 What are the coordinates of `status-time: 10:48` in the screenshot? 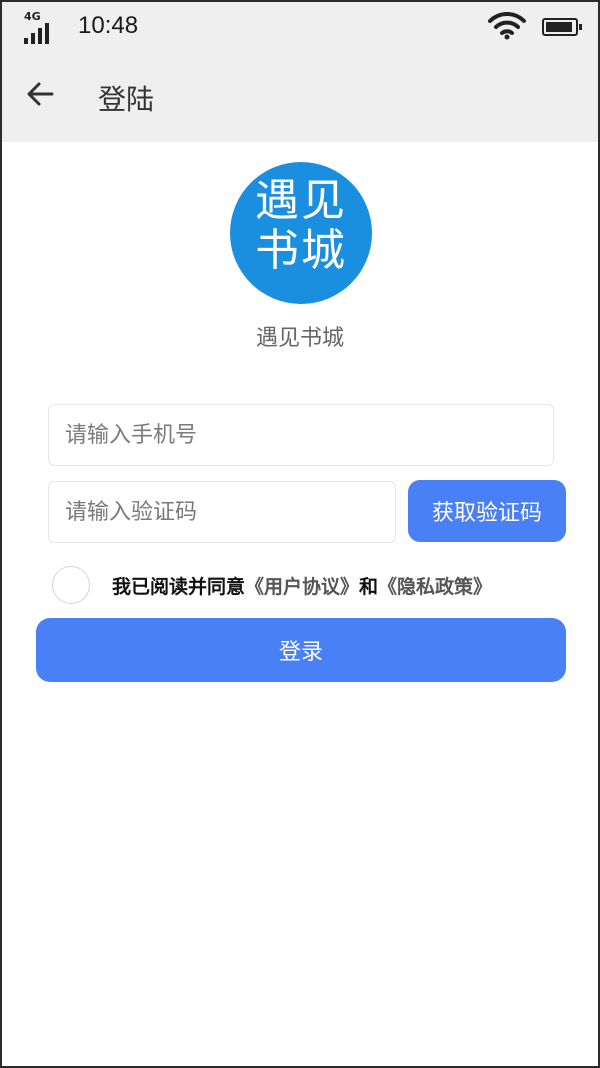 It's located at (108, 25).